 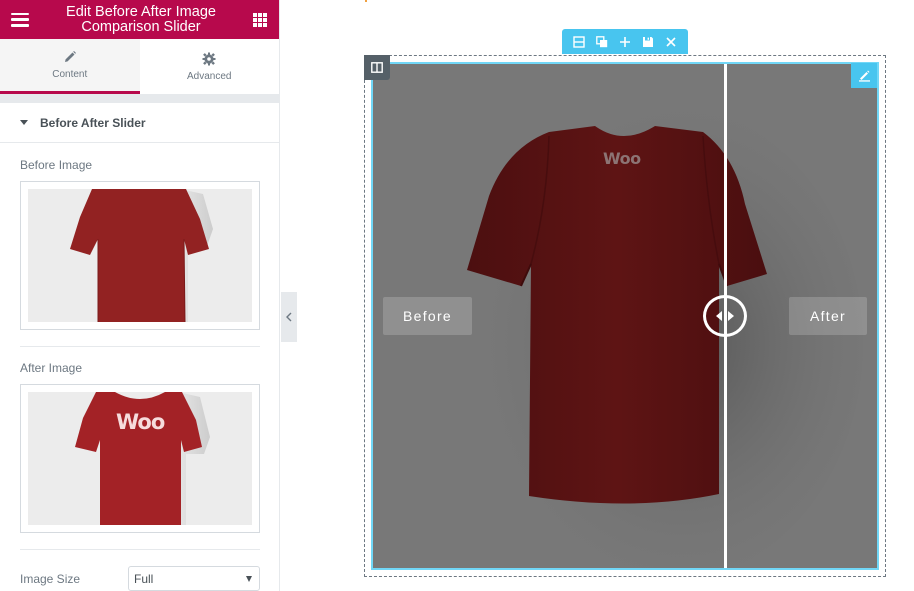 I want to click on section-before-after-slider: Before After Slider, so click(x=139, y=123).